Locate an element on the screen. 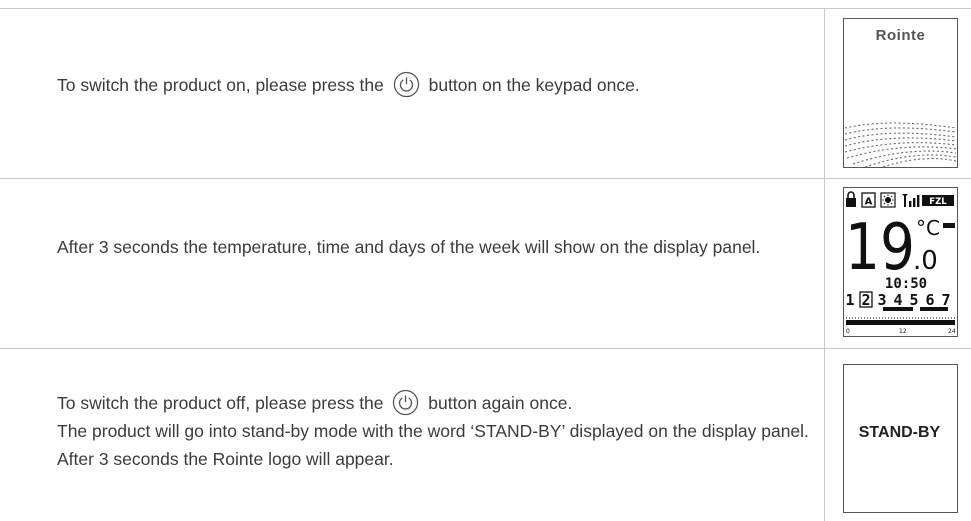 The image size is (971, 521). display-screen-logo: Rointe is located at coordinates (900, 93).